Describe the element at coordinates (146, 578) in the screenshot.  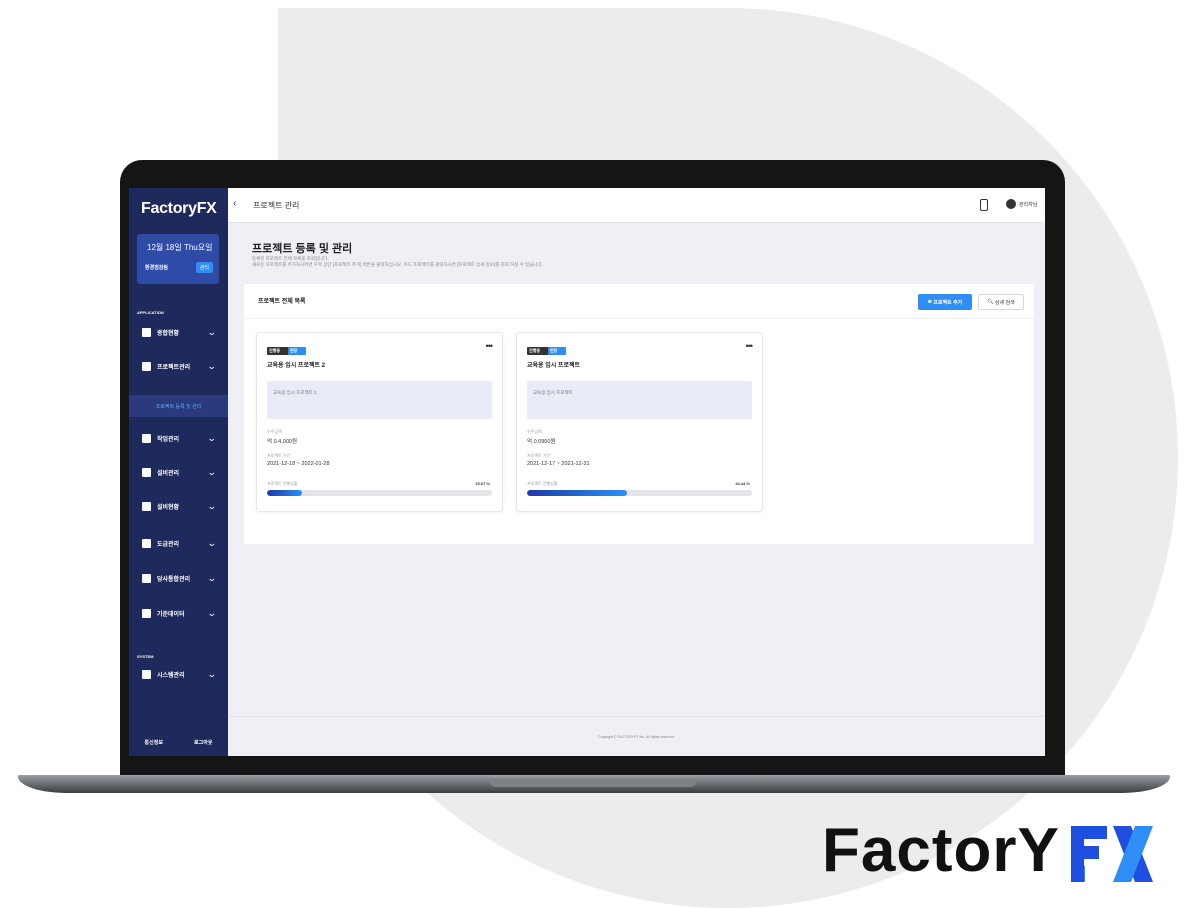
I see `list-icon` at that location.